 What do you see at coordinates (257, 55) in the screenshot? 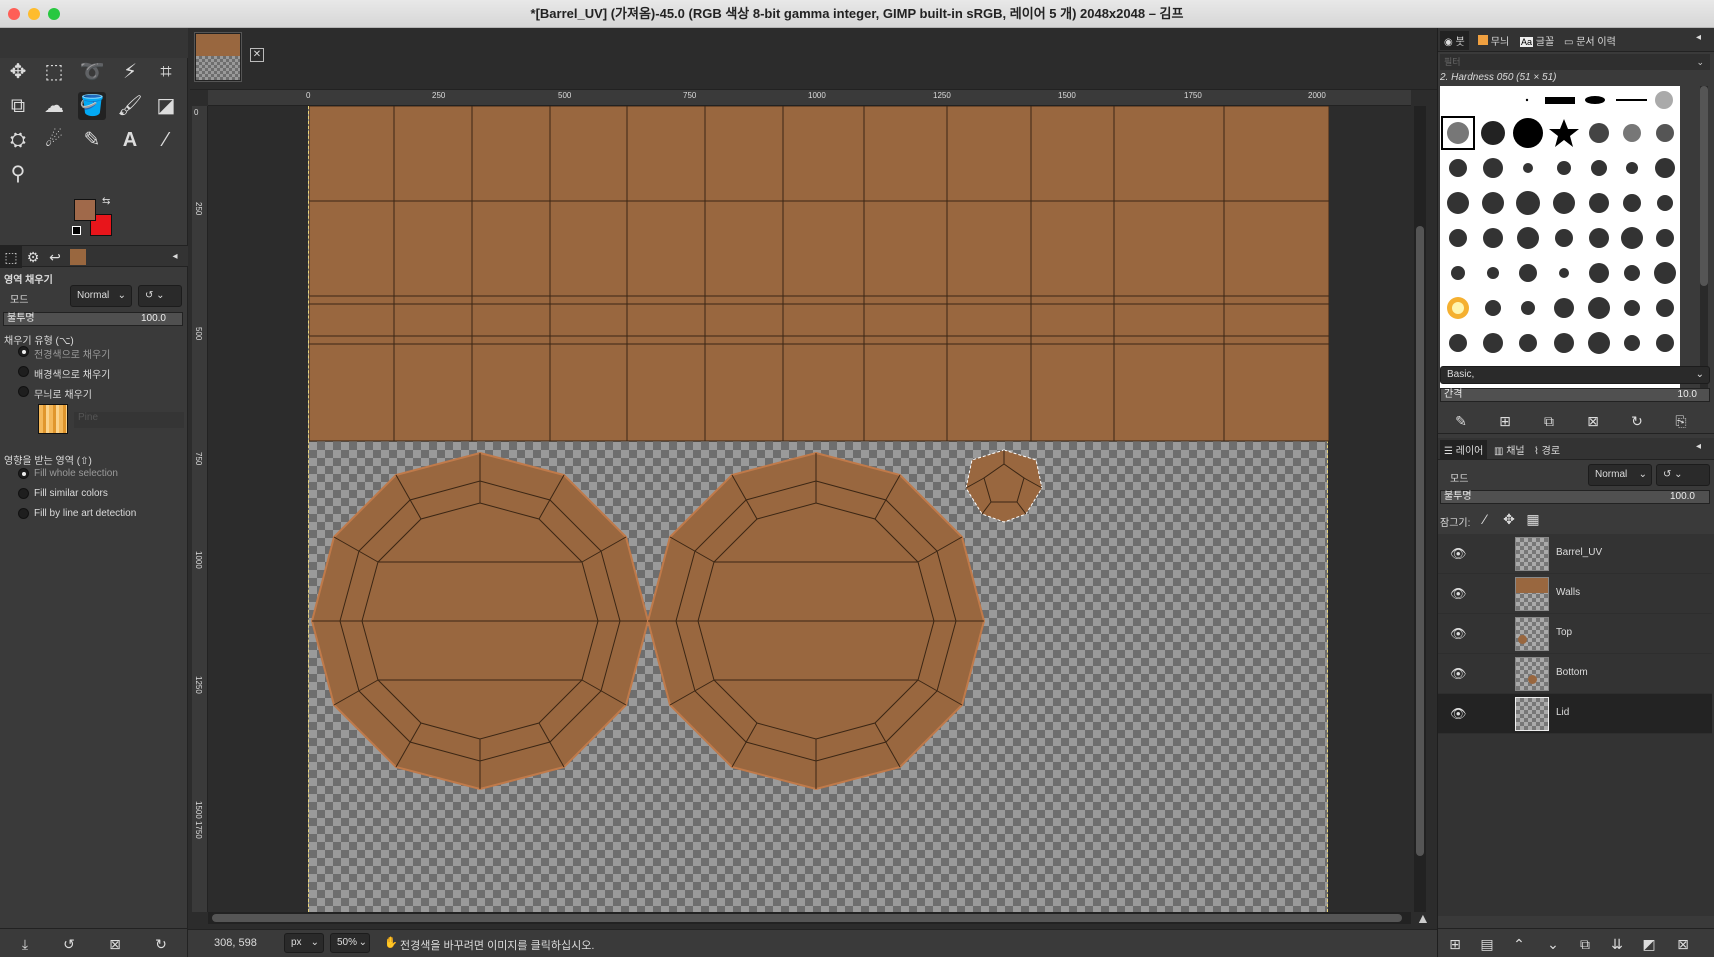
I see `close-tab-icon: ✕` at bounding box center [257, 55].